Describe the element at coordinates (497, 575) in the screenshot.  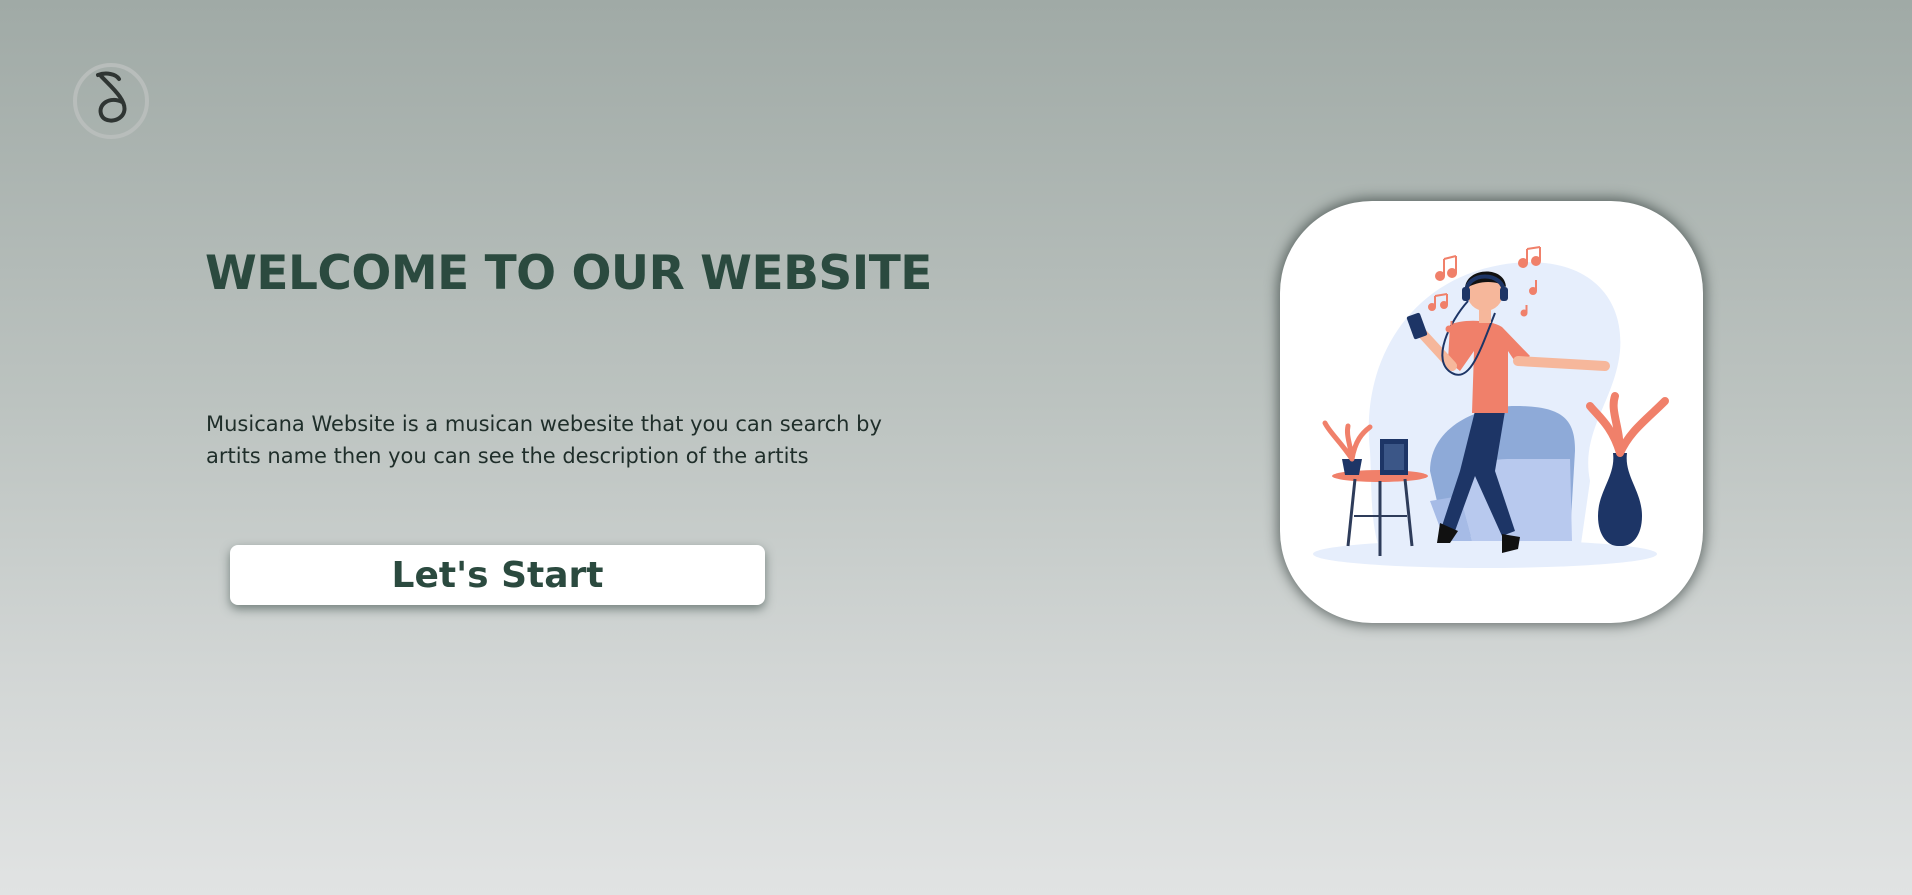
I see `lets-start-button: Let's Start` at that location.